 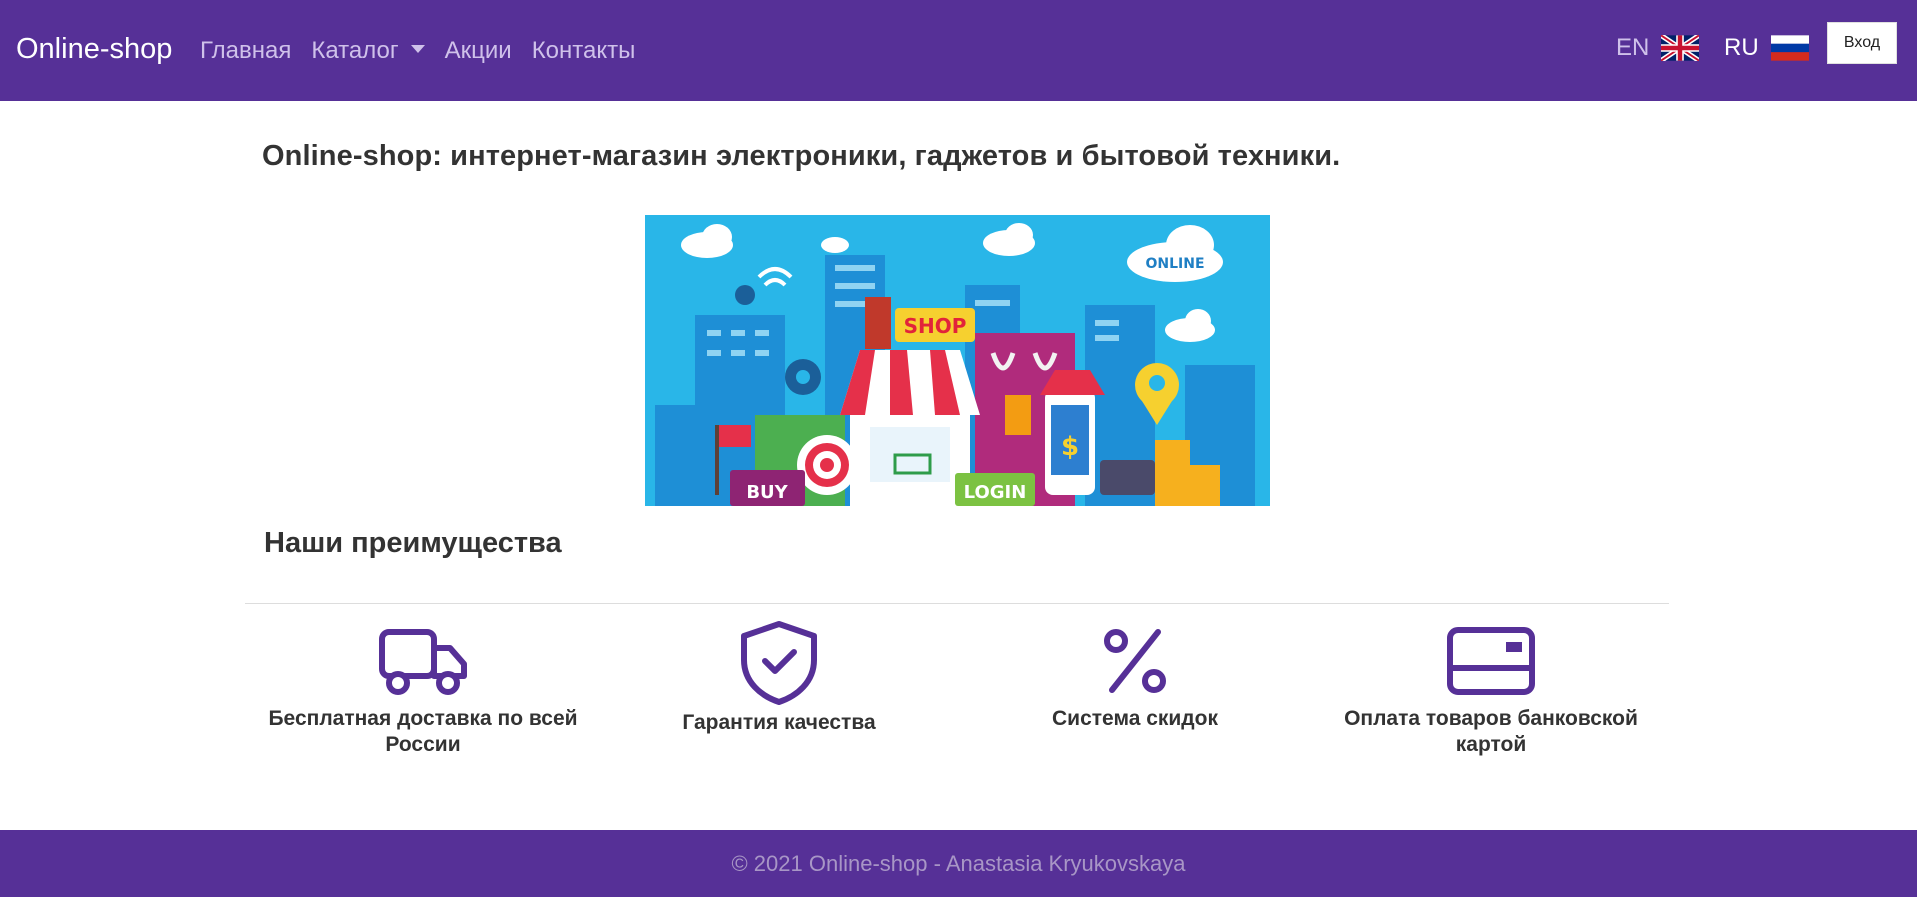 I want to click on language-ru-label: RU, so click(x=1741, y=47).